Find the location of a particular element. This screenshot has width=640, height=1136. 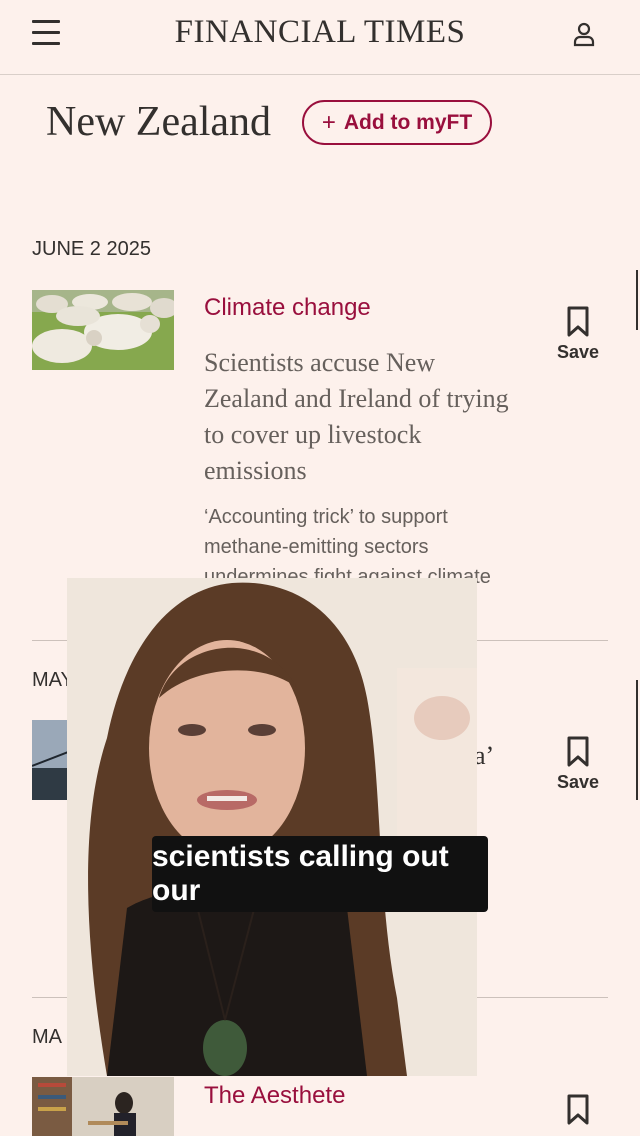

article-date: MA is located at coordinates (47, 1037).